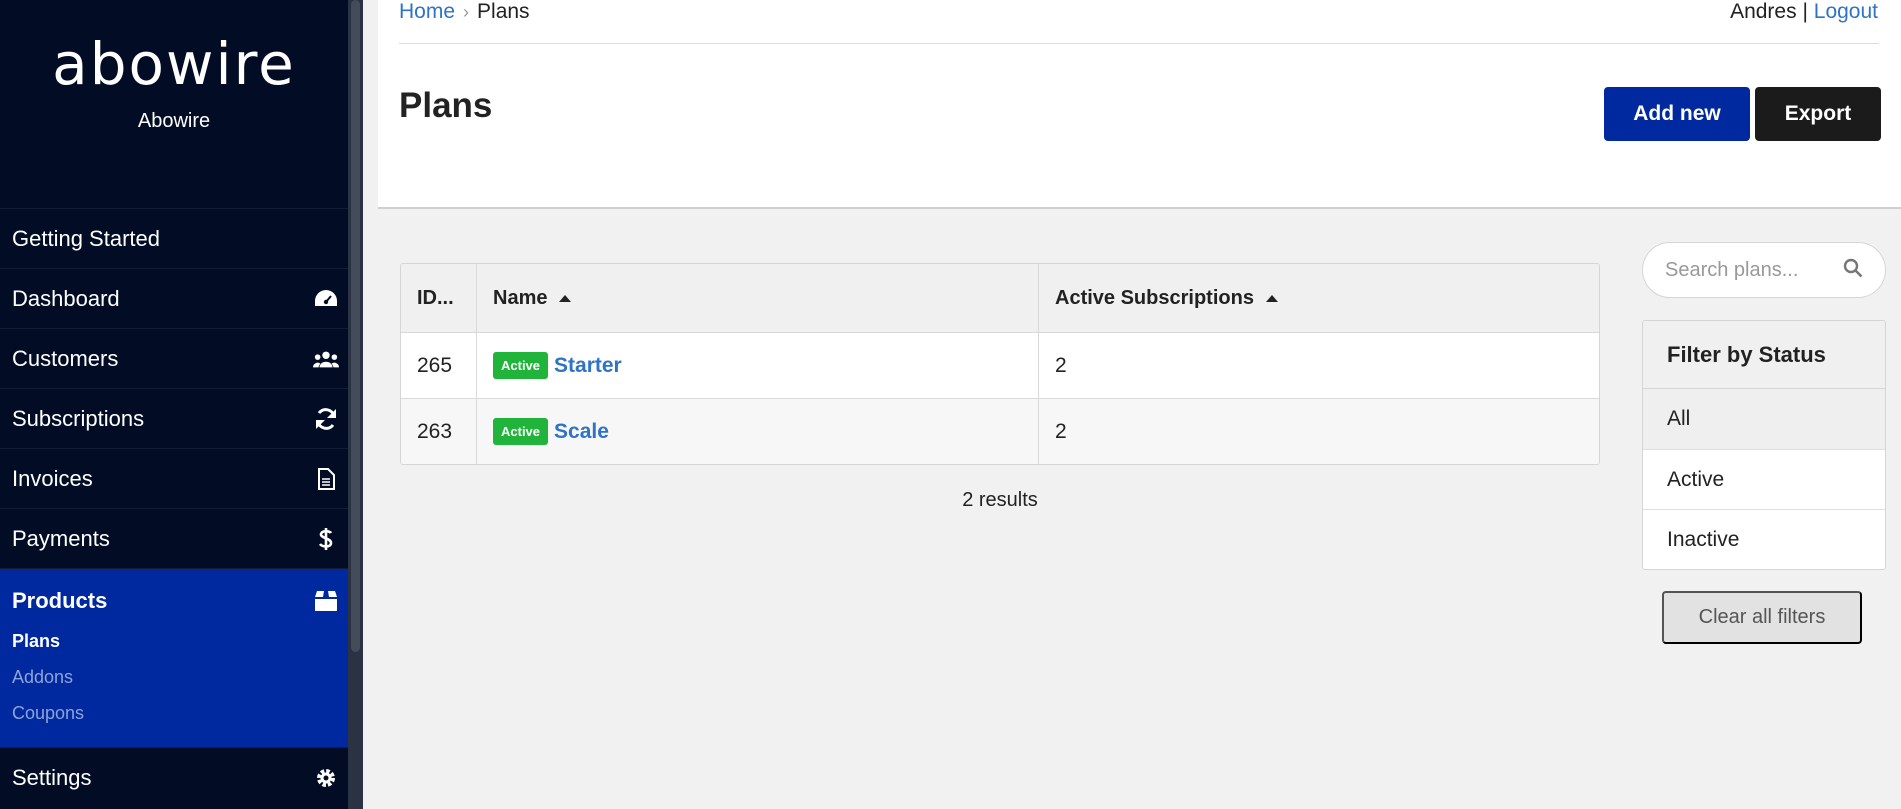 The height and width of the screenshot is (809, 1901). I want to click on breadcrumb: Home › Plans, so click(464, 12).